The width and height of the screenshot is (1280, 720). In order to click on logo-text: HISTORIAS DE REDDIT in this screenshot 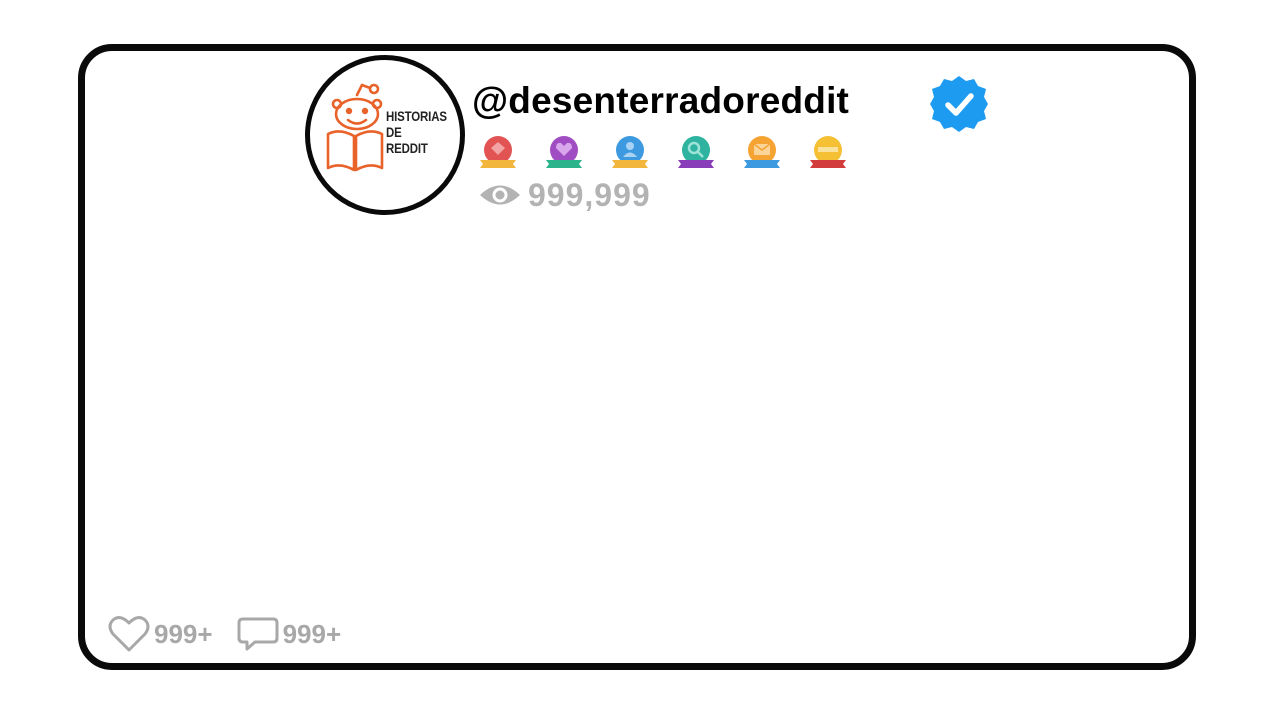, I will do `click(416, 132)`.